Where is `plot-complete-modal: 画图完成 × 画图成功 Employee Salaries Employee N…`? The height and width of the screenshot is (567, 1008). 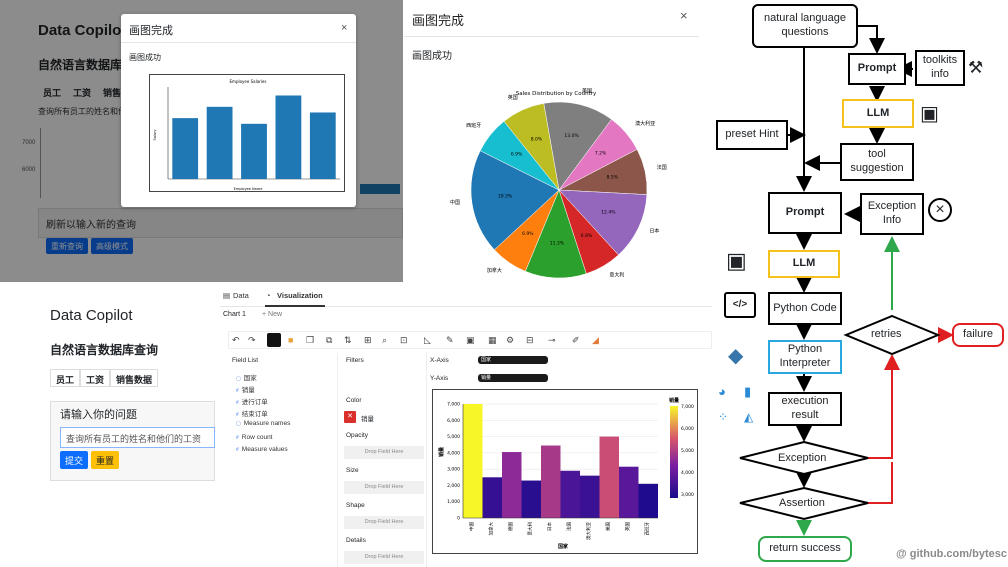 plot-complete-modal: 画图完成 × 画图成功 Employee Salaries Employee N… is located at coordinates (238, 110).